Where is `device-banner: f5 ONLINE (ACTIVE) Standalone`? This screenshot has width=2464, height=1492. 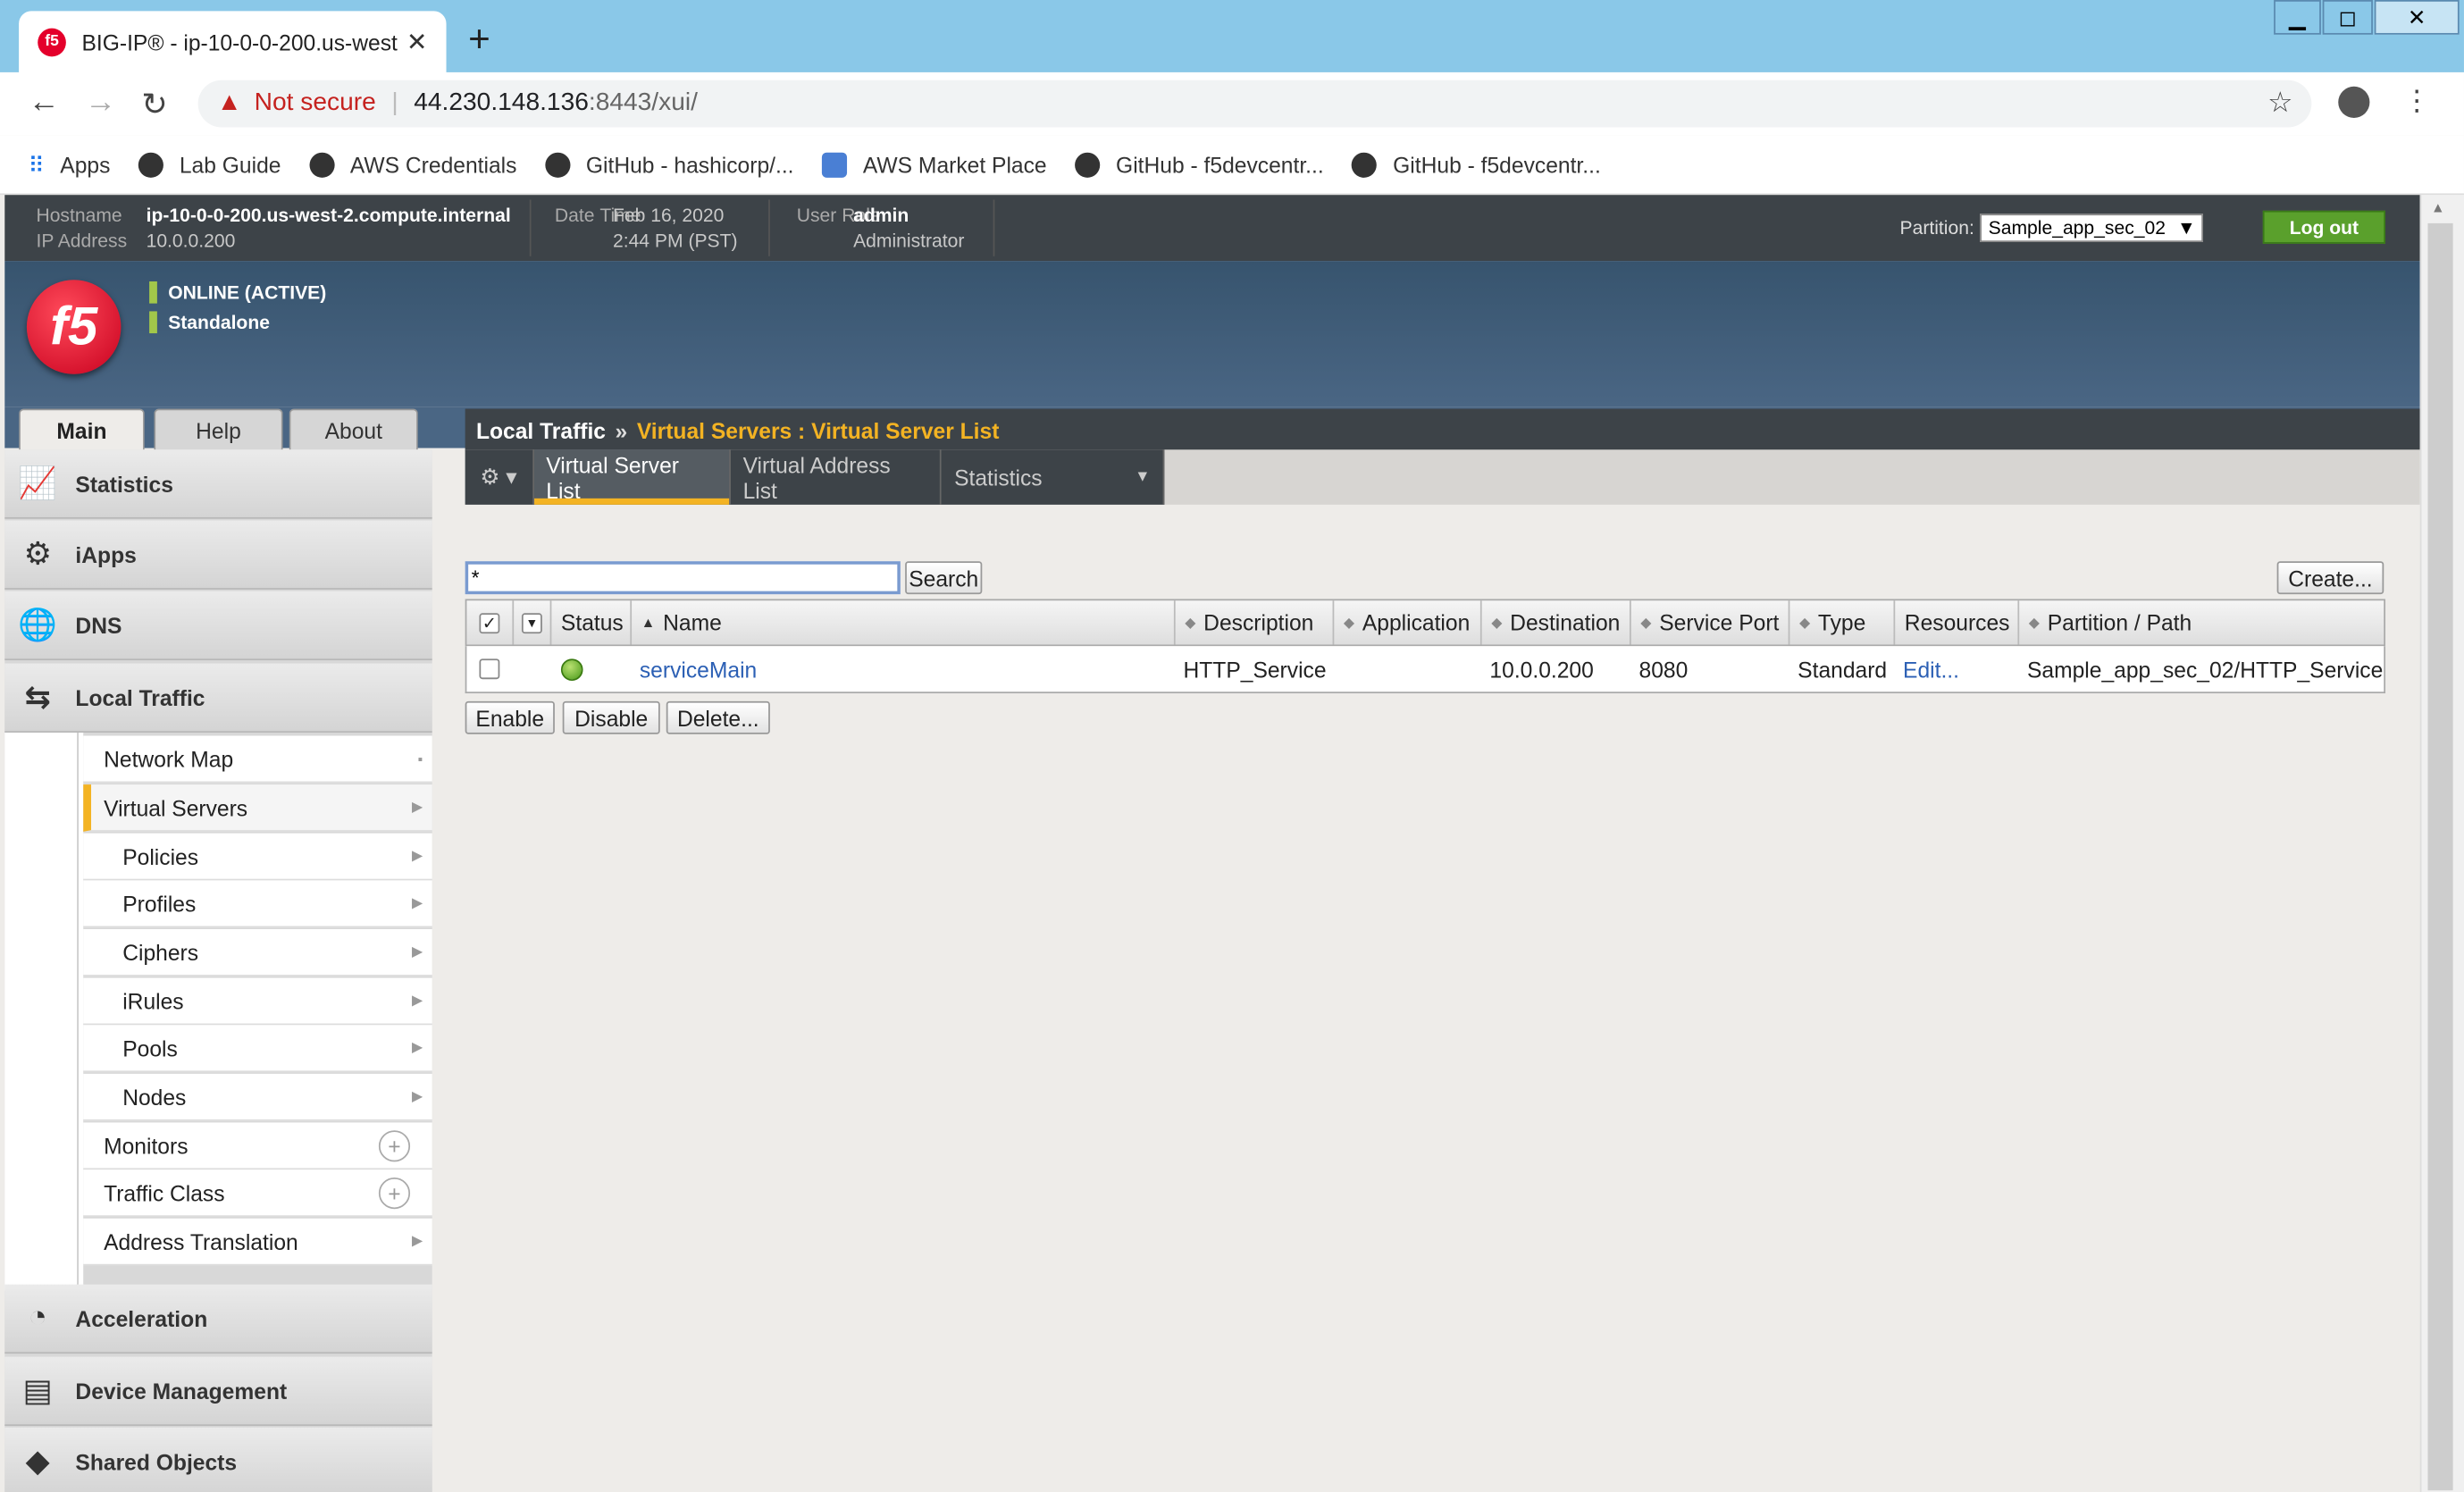
device-banner: f5 ONLINE (ACTIVE) Standalone is located at coordinates (1212, 334).